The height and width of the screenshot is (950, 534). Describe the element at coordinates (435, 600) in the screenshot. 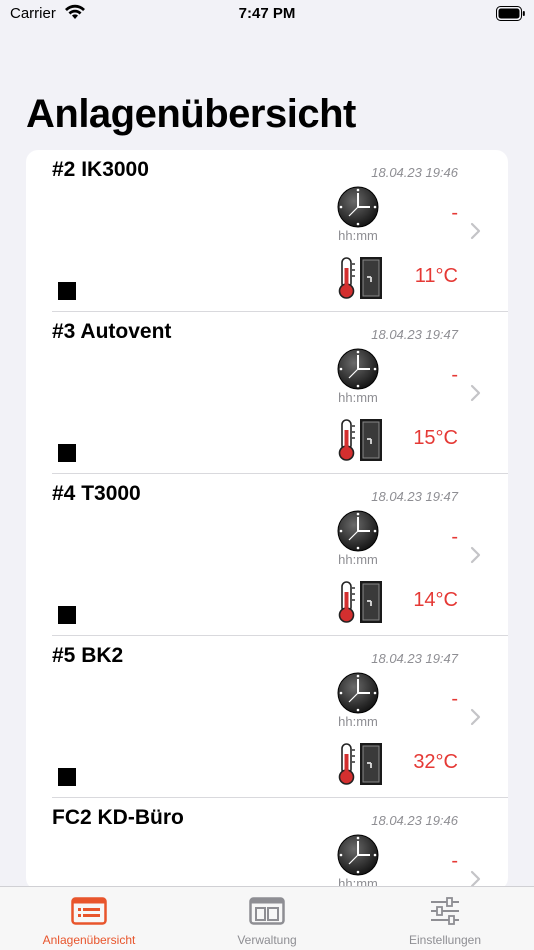

I see `temperature-value: 14°C` at that location.